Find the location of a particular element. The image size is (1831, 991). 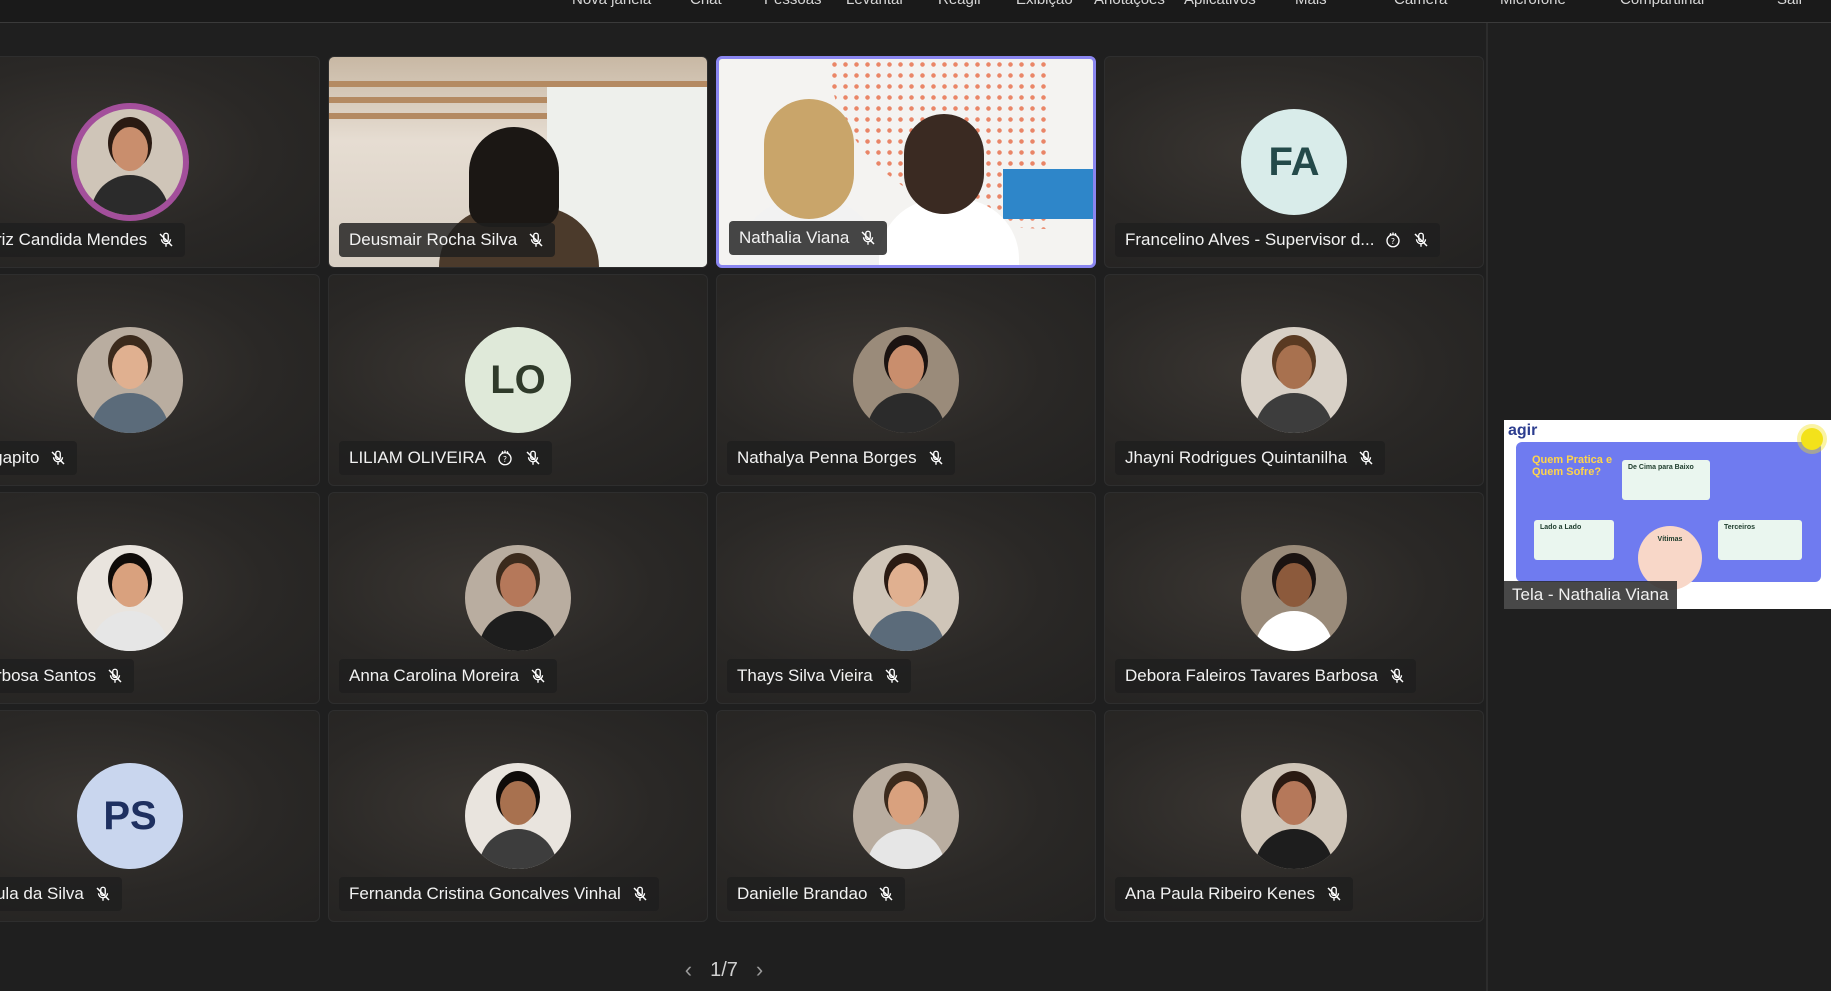

toolbar-item-nova-janela: Nova janela is located at coordinates (611, 4).